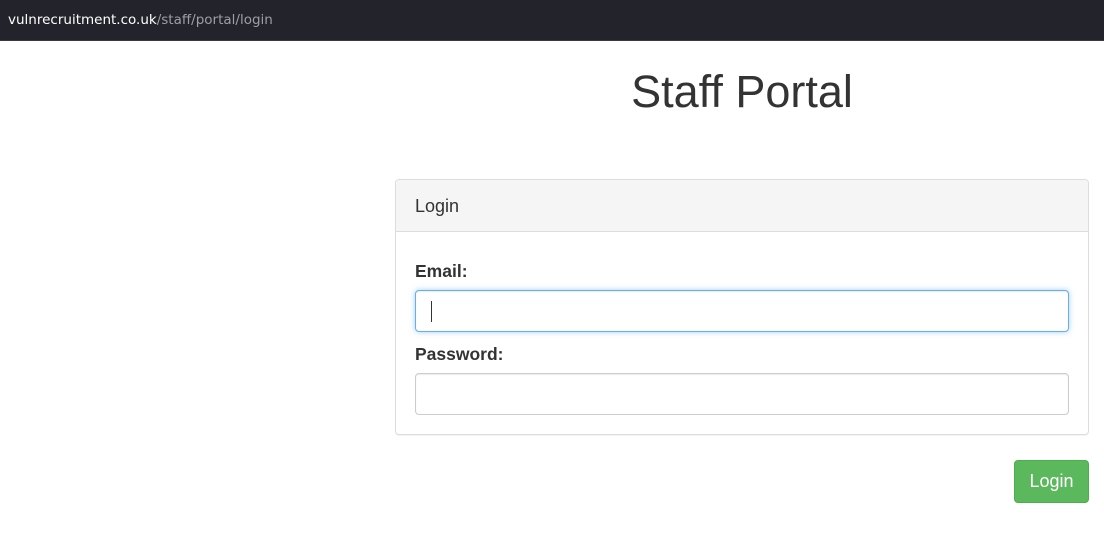  What do you see at coordinates (552, 20) in the screenshot?
I see `browser-address-bar: vulnrecruitment.co.uk/staff/portal/login` at bounding box center [552, 20].